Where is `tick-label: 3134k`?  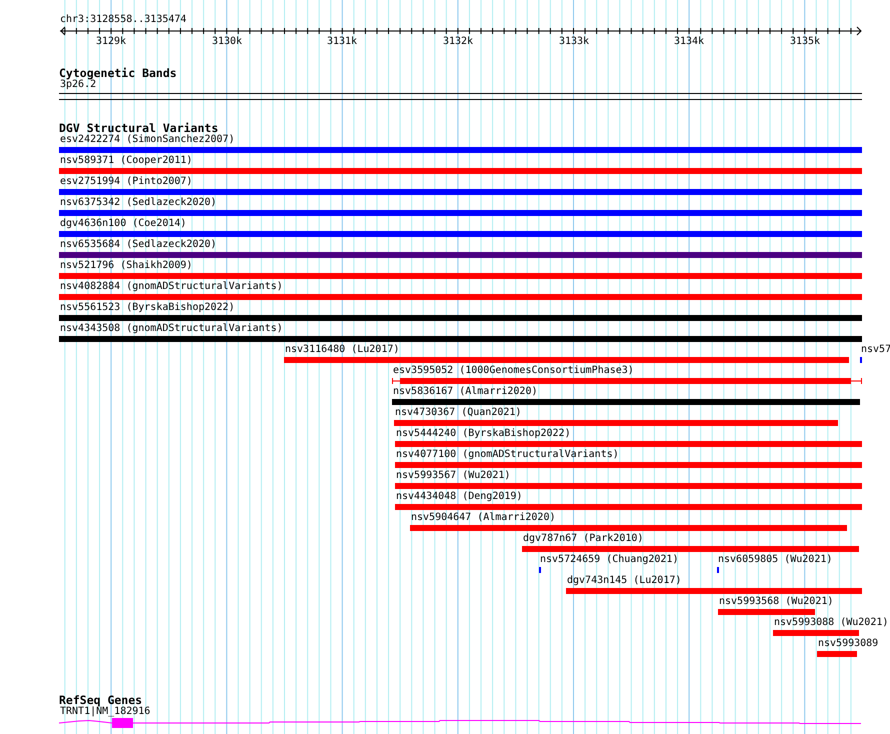
tick-label: 3134k is located at coordinates (689, 42).